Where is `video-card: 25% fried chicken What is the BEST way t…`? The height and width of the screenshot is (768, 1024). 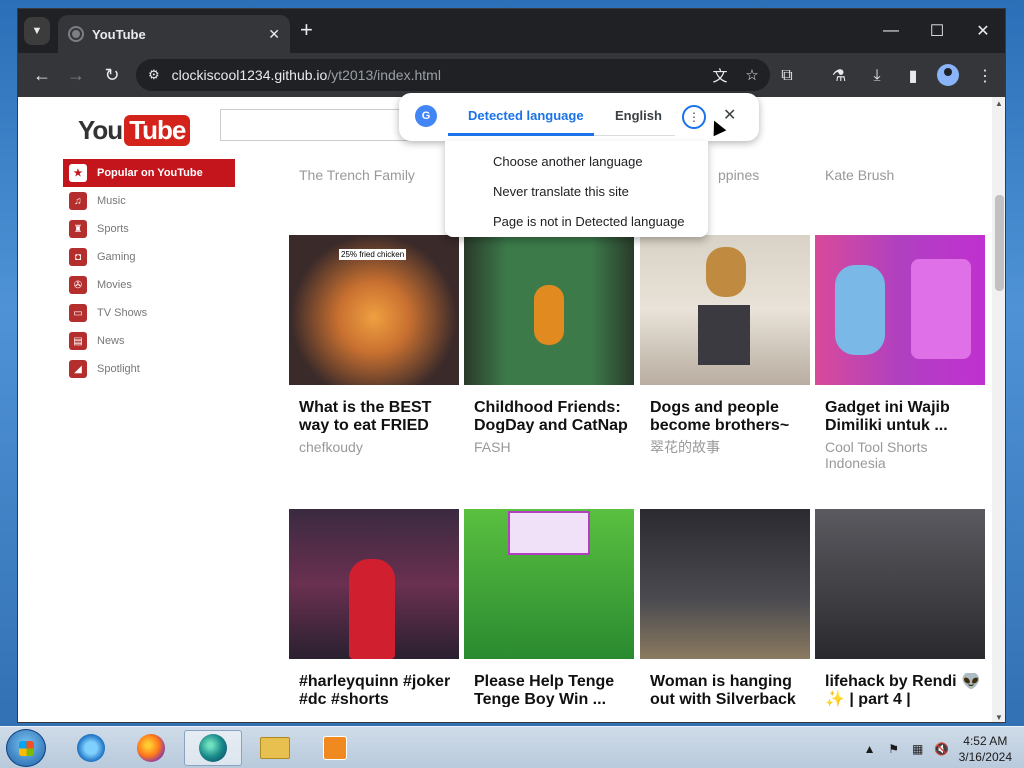 video-card: 25% fried chicken What is the BEST way t… is located at coordinates (374, 345).